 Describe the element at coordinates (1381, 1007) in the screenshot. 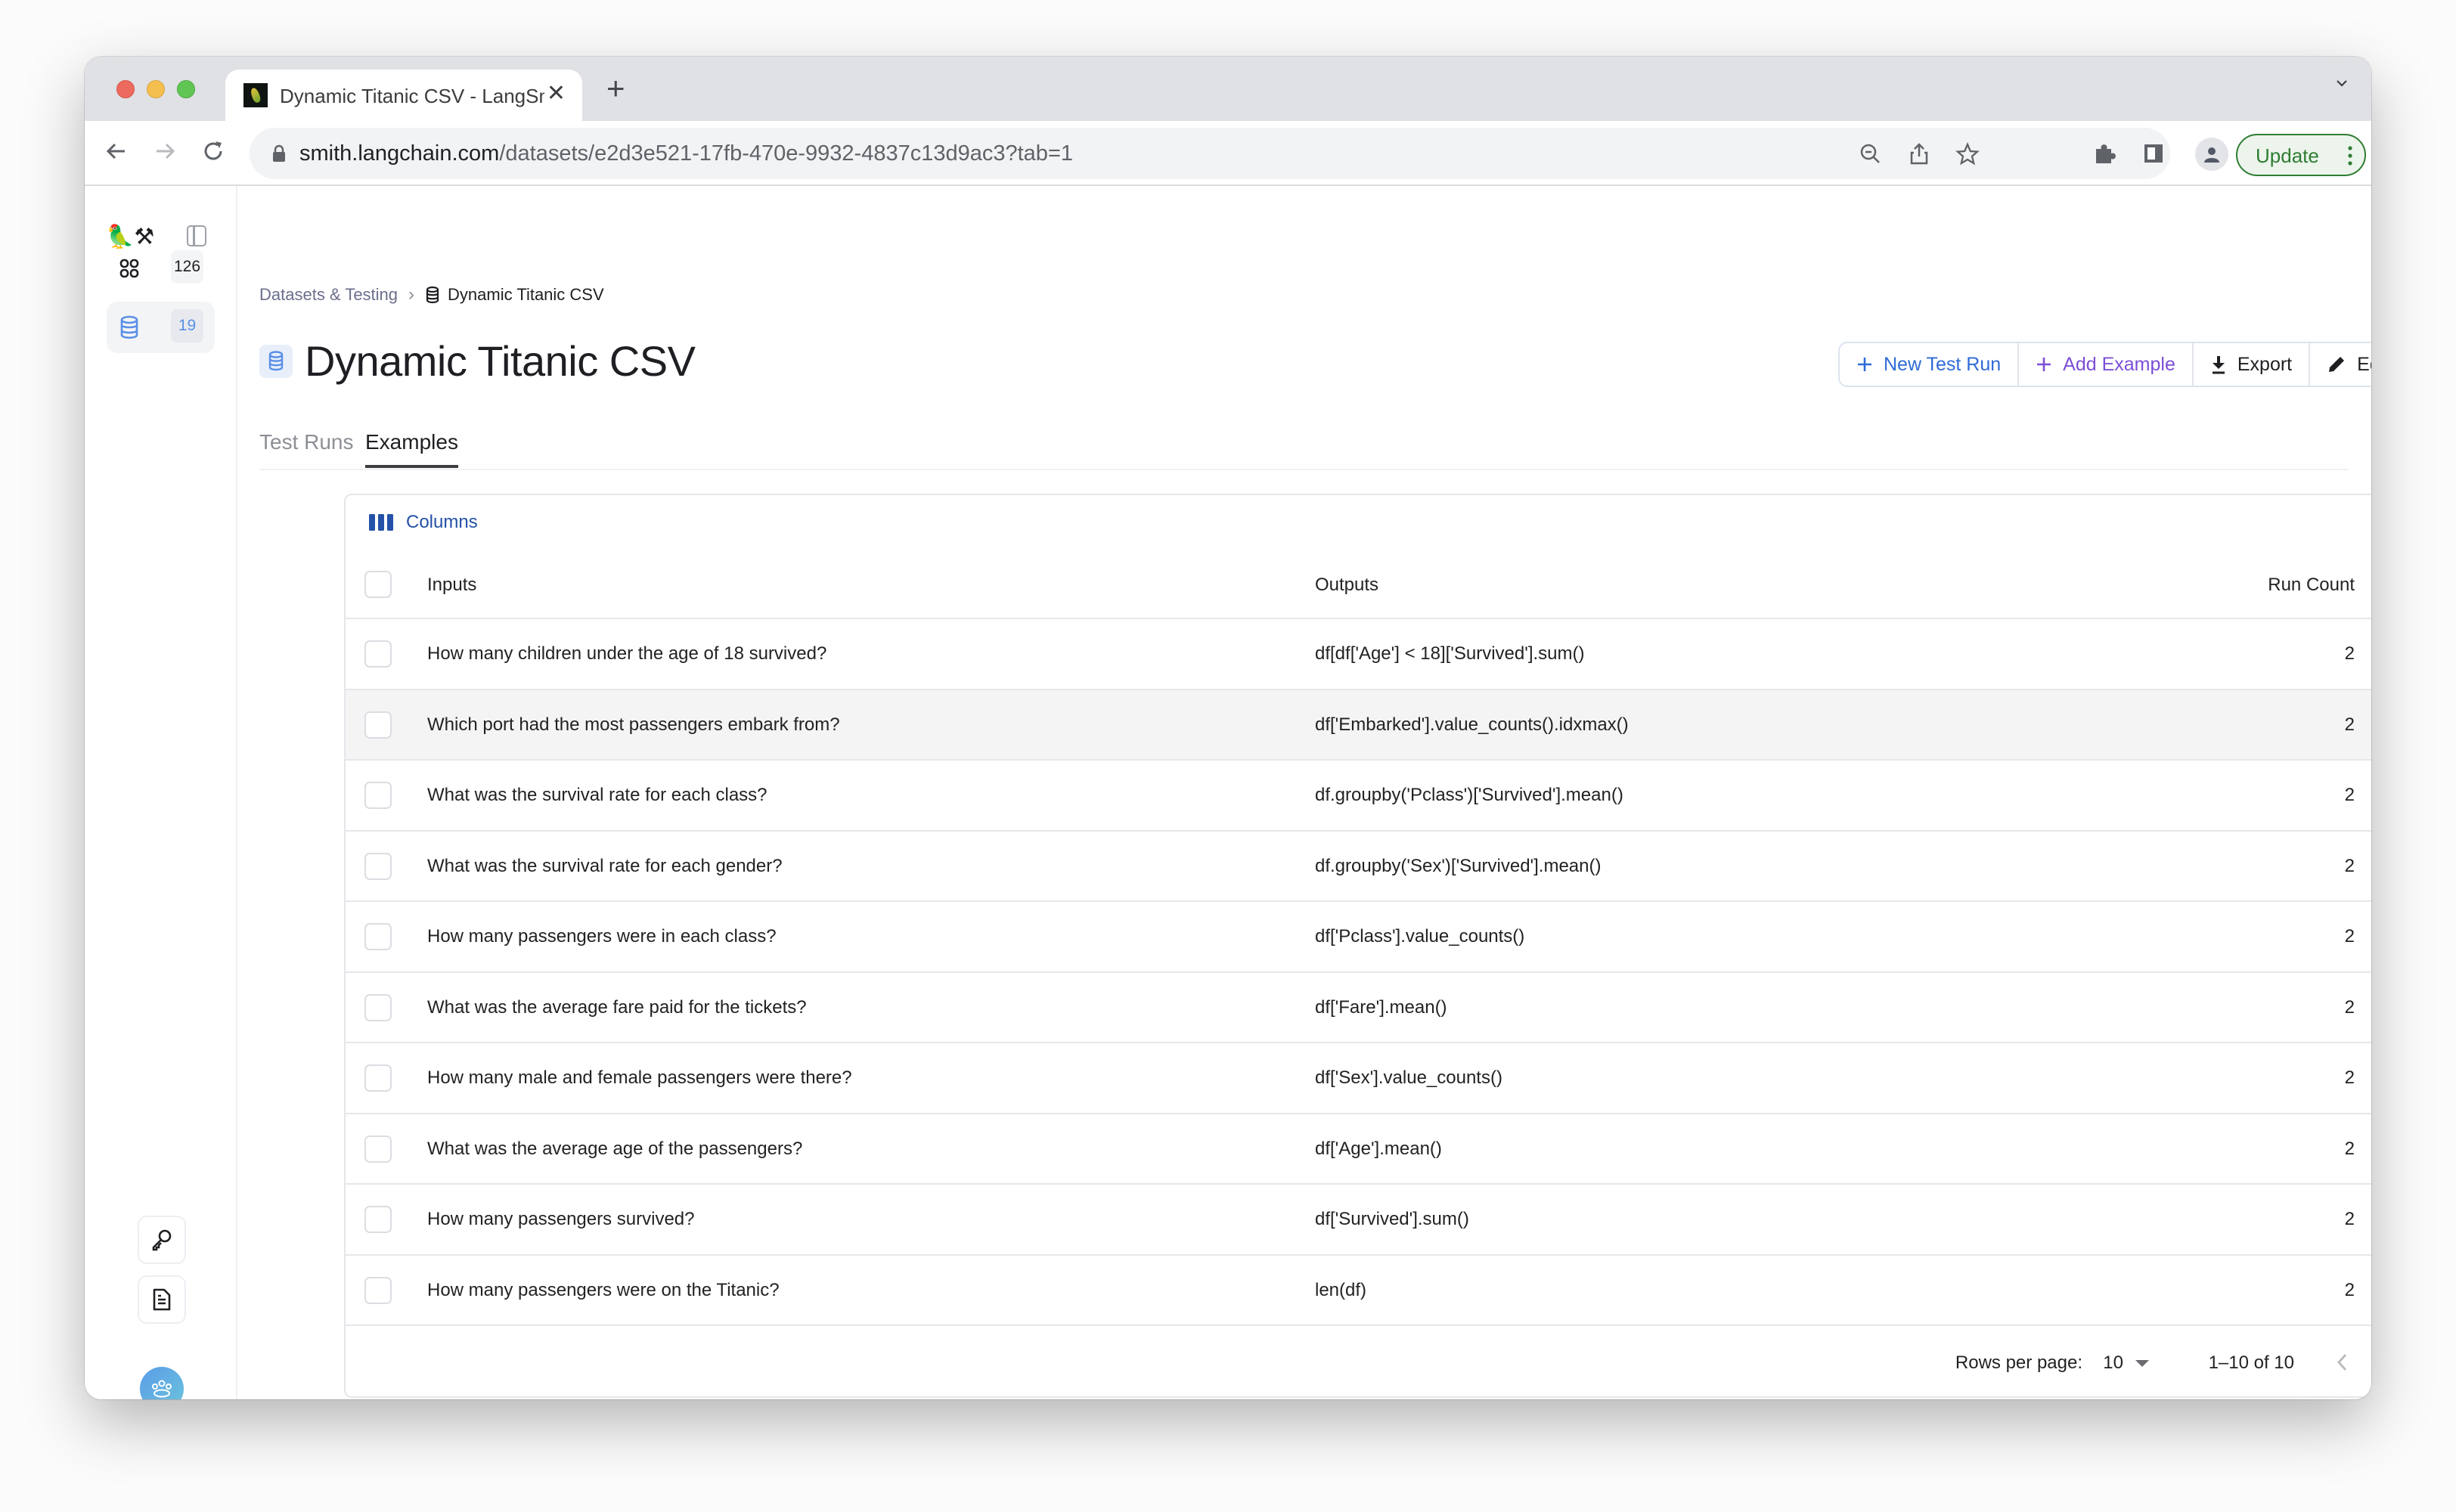

I see `cell-output: df['Fare'].mean()` at that location.